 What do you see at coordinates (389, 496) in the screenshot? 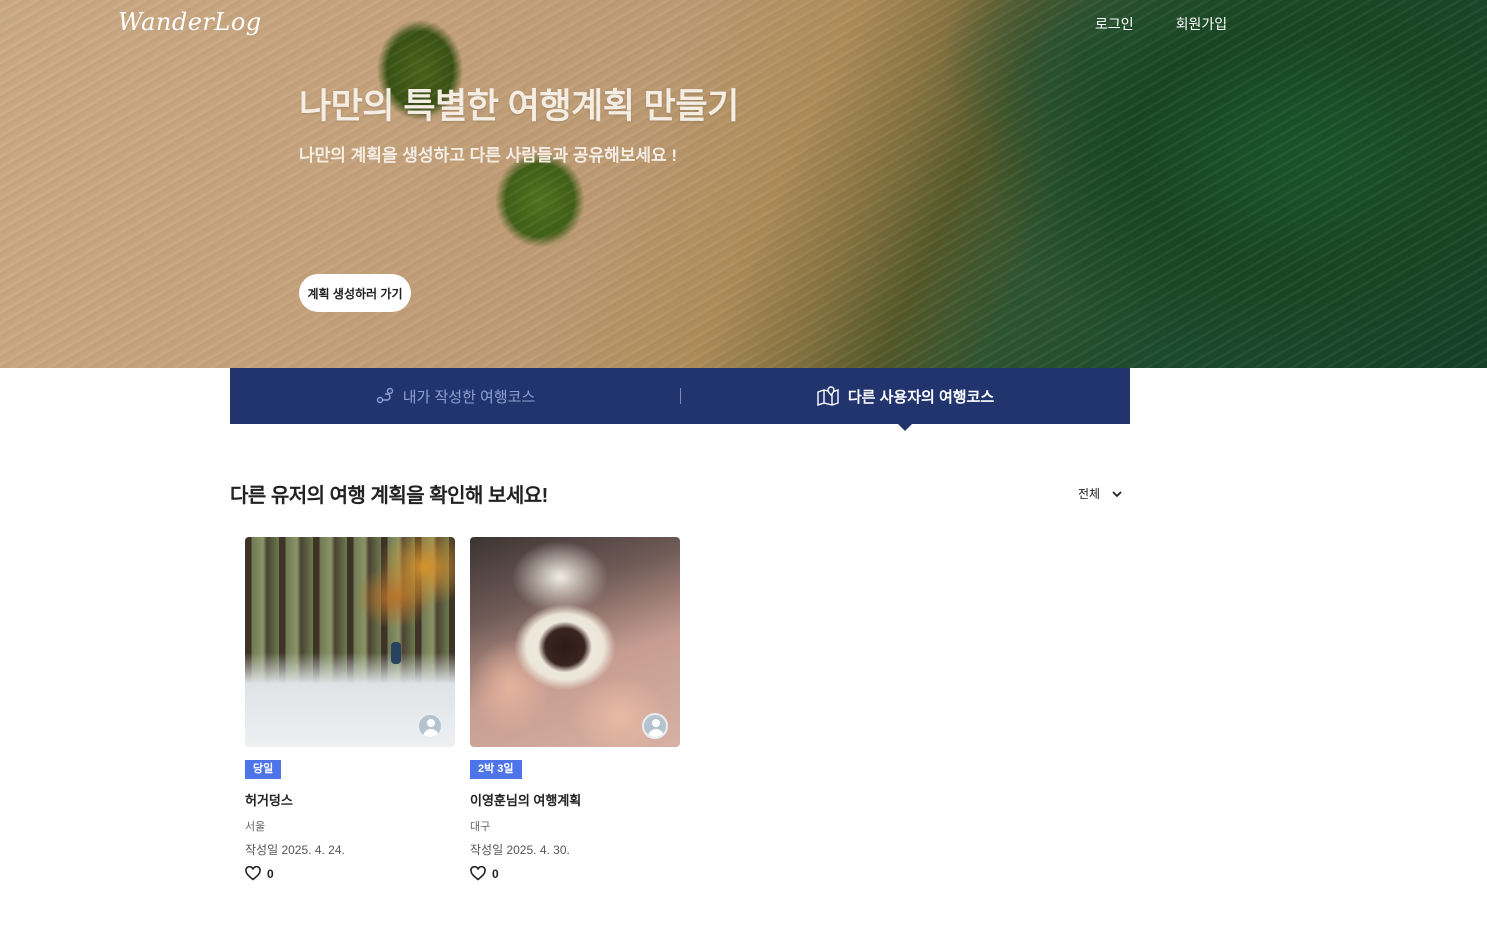
I see `section-title: 다른 유저의 여행 계획을 확인해 보세요!` at bounding box center [389, 496].